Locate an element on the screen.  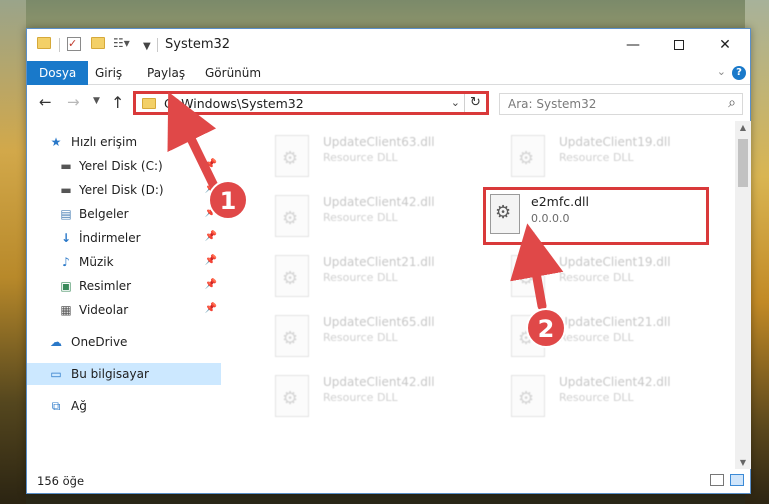
nav-item-label: Videolar is located at coordinates (104, 310).